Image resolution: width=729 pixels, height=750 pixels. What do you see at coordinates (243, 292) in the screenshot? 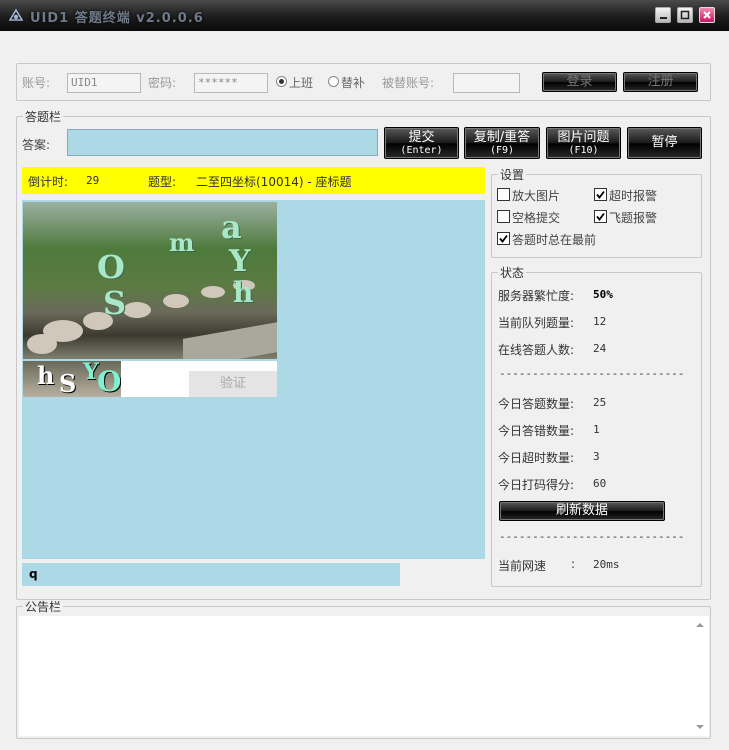
I see `captcha-letter-h: h` at bounding box center [243, 292].